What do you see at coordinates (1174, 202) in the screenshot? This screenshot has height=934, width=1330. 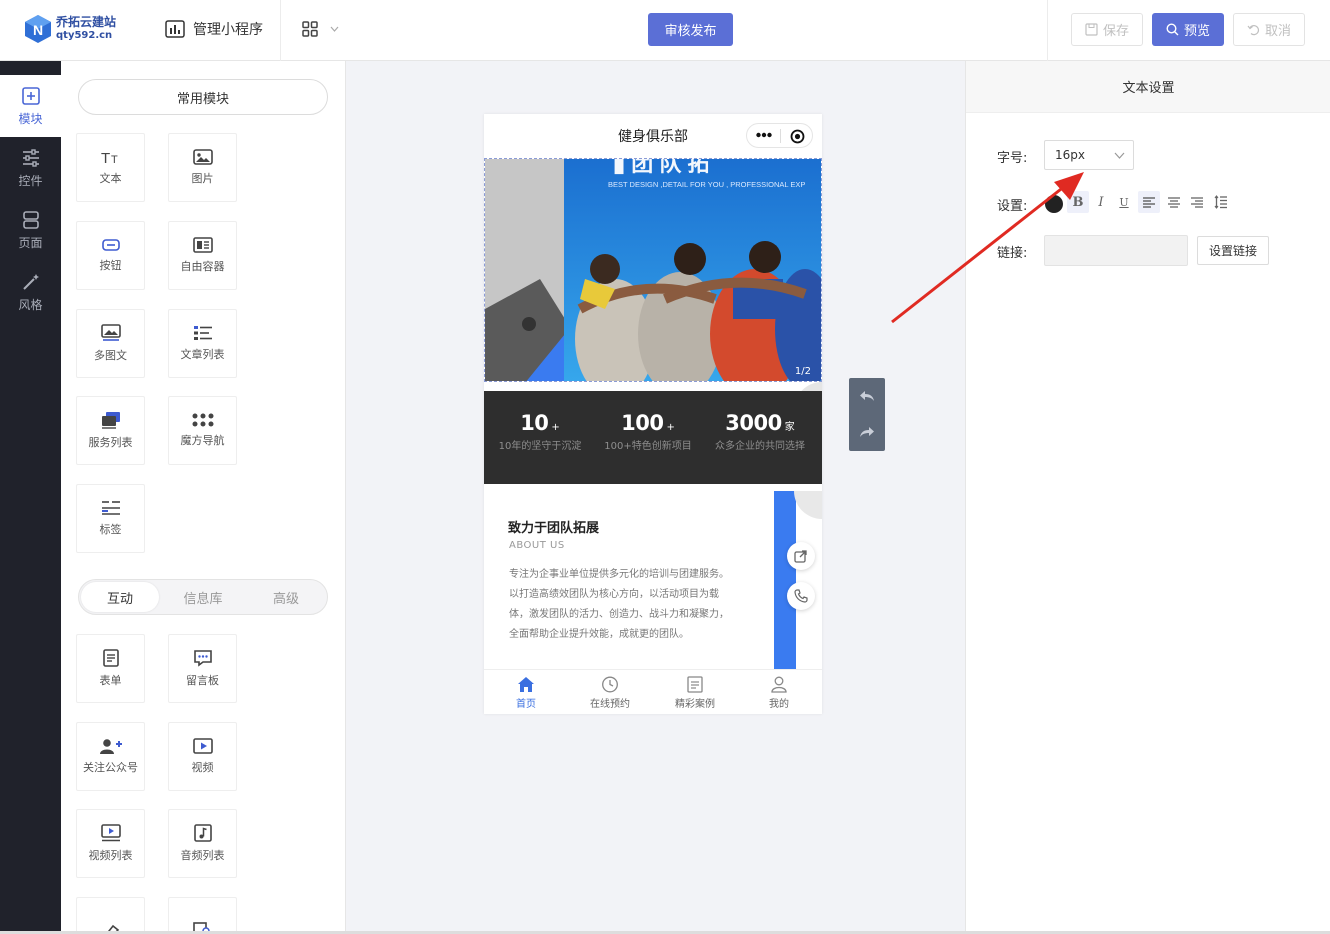 I see `align-center-button` at bounding box center [1174, 202].